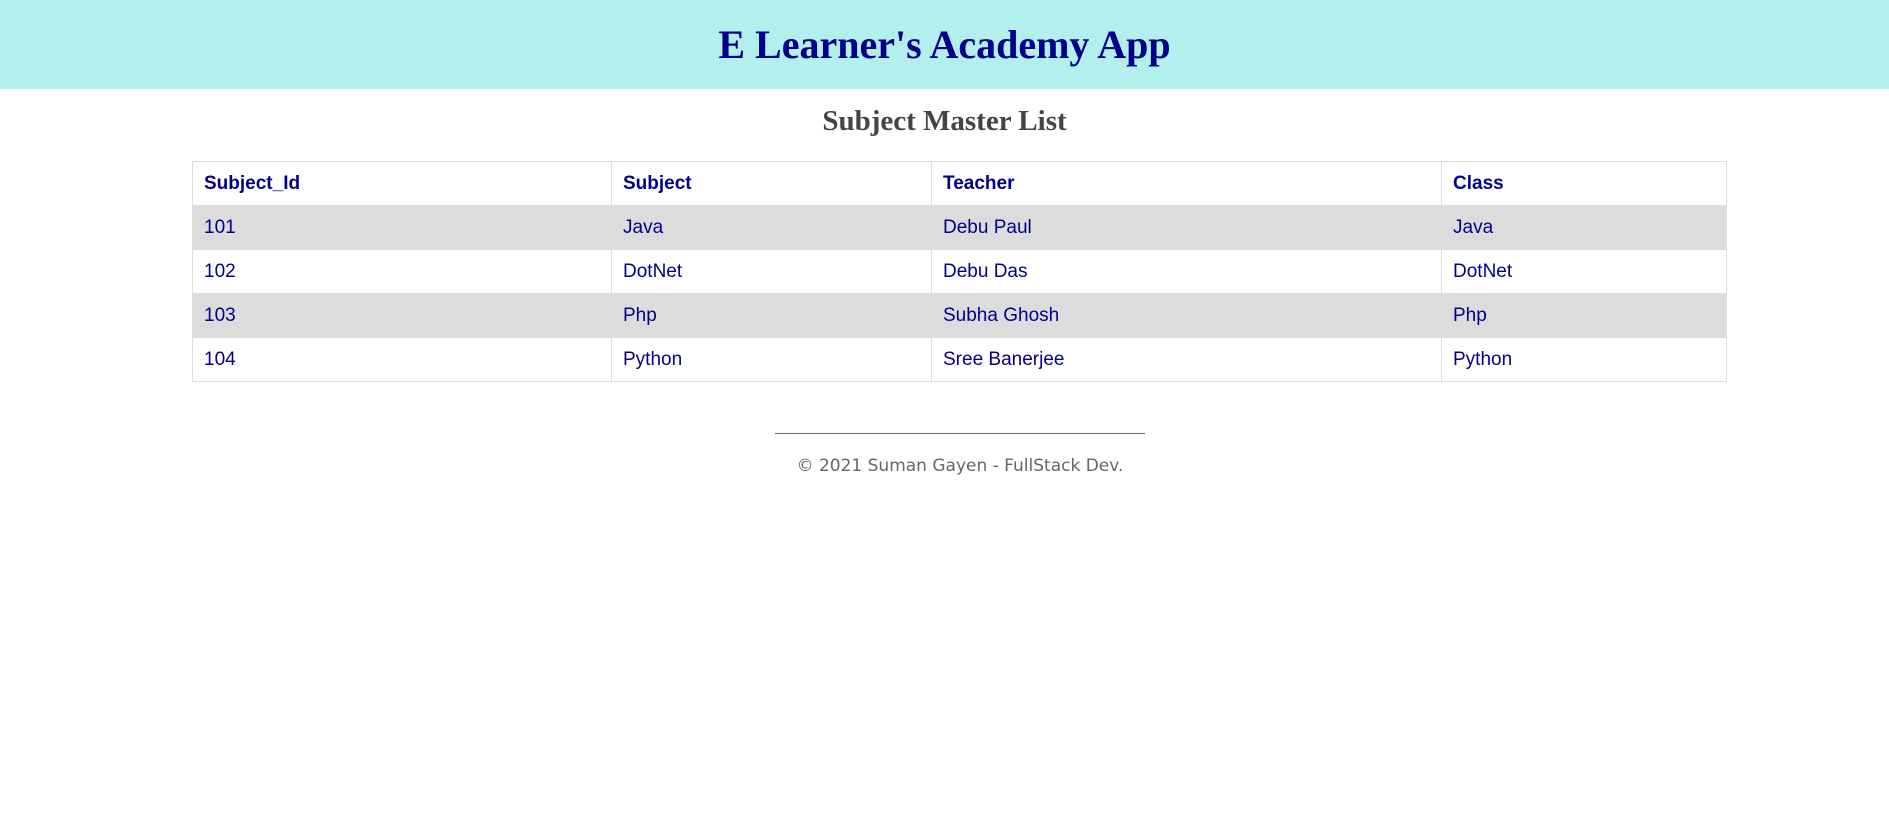 This screenshot has height=822, width=1889. I want to click on cell-subject: DotNet, so click(771, 271).